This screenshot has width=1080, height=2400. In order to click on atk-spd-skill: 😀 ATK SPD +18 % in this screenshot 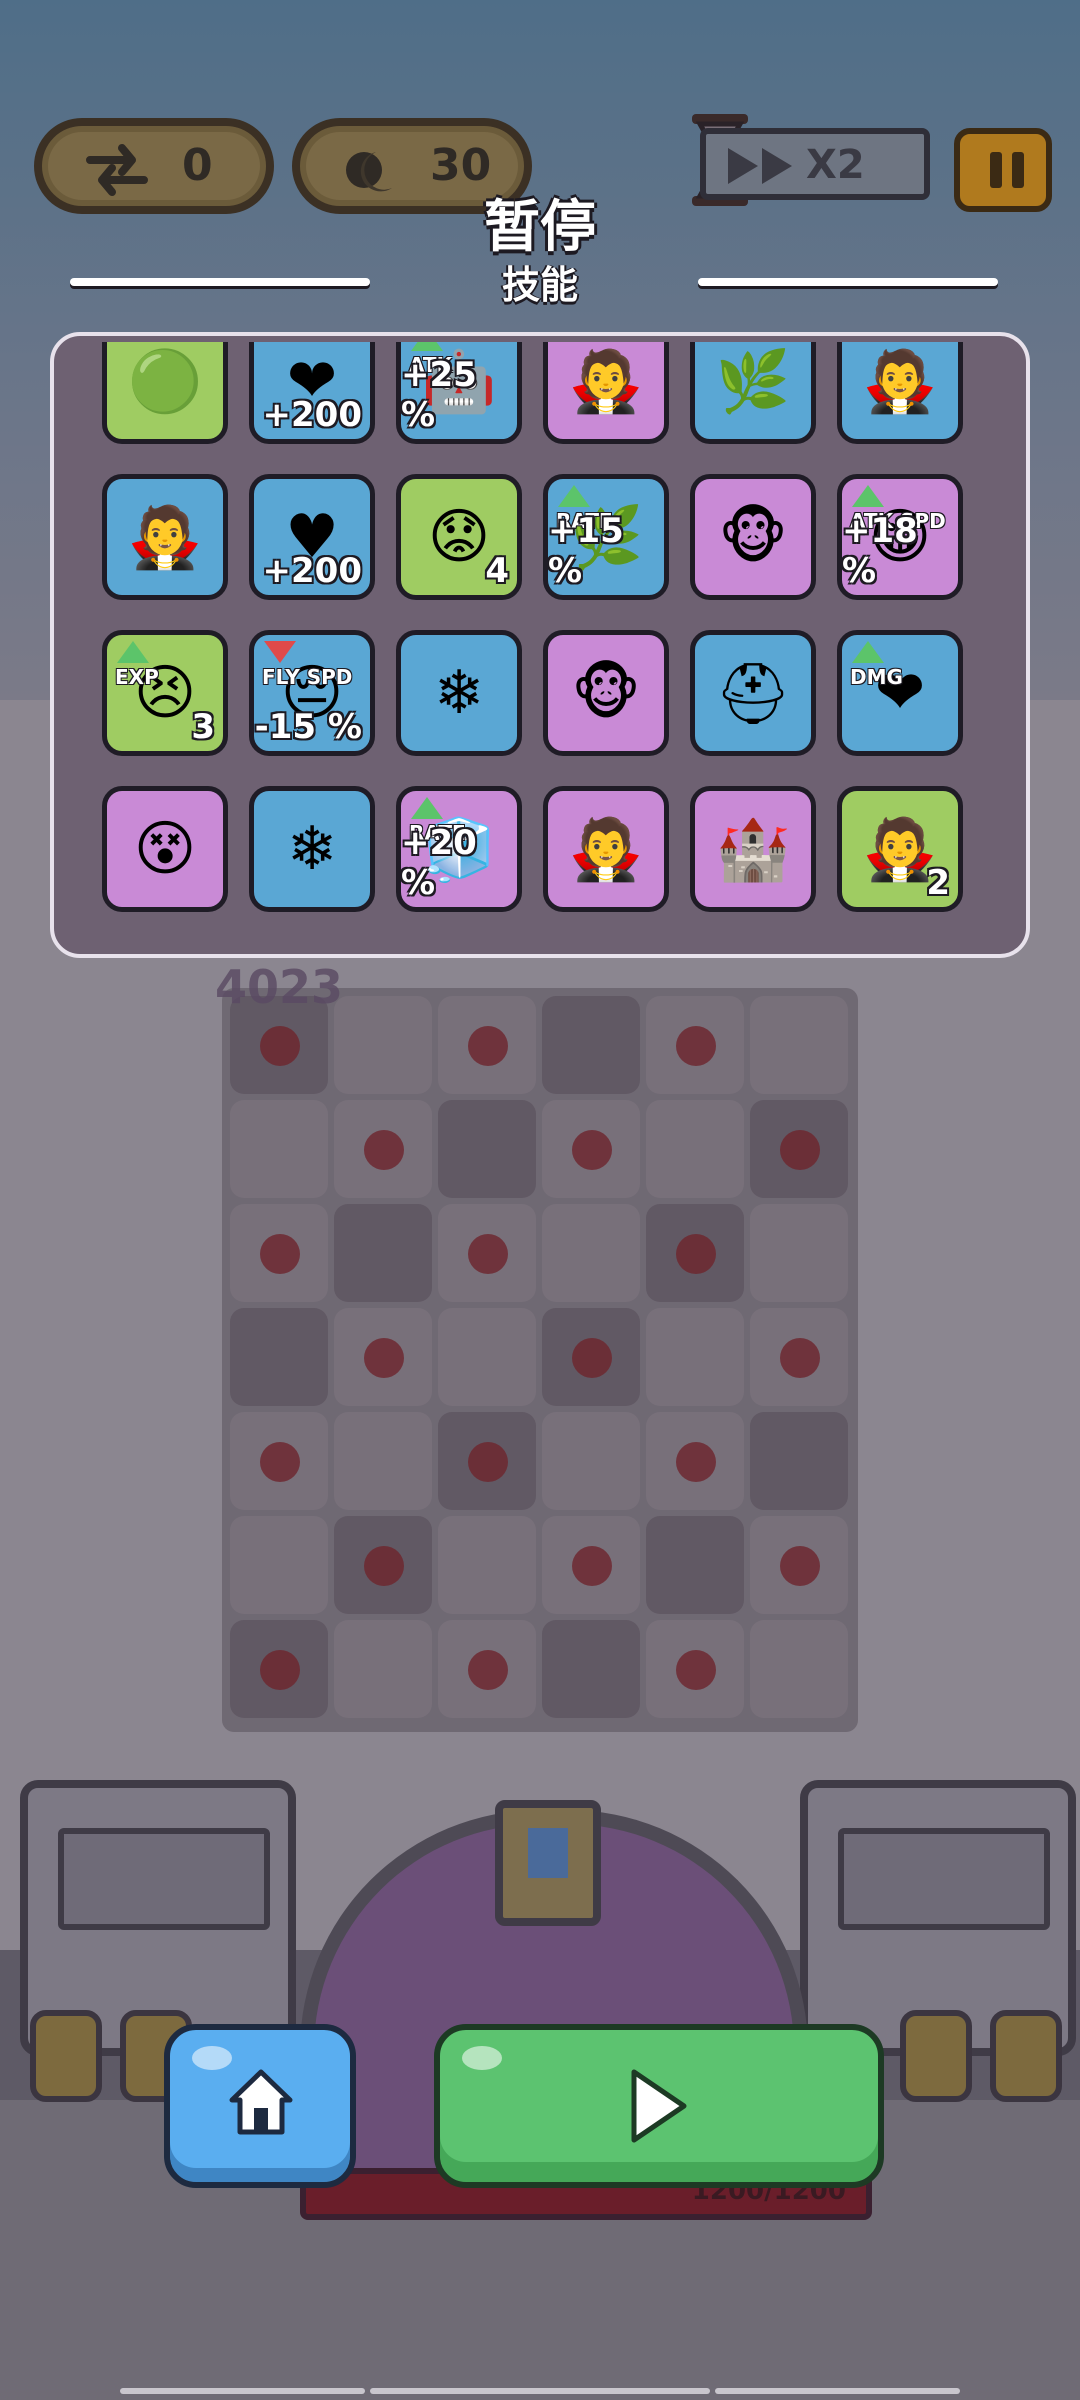, I will do `click(900, 537)`.